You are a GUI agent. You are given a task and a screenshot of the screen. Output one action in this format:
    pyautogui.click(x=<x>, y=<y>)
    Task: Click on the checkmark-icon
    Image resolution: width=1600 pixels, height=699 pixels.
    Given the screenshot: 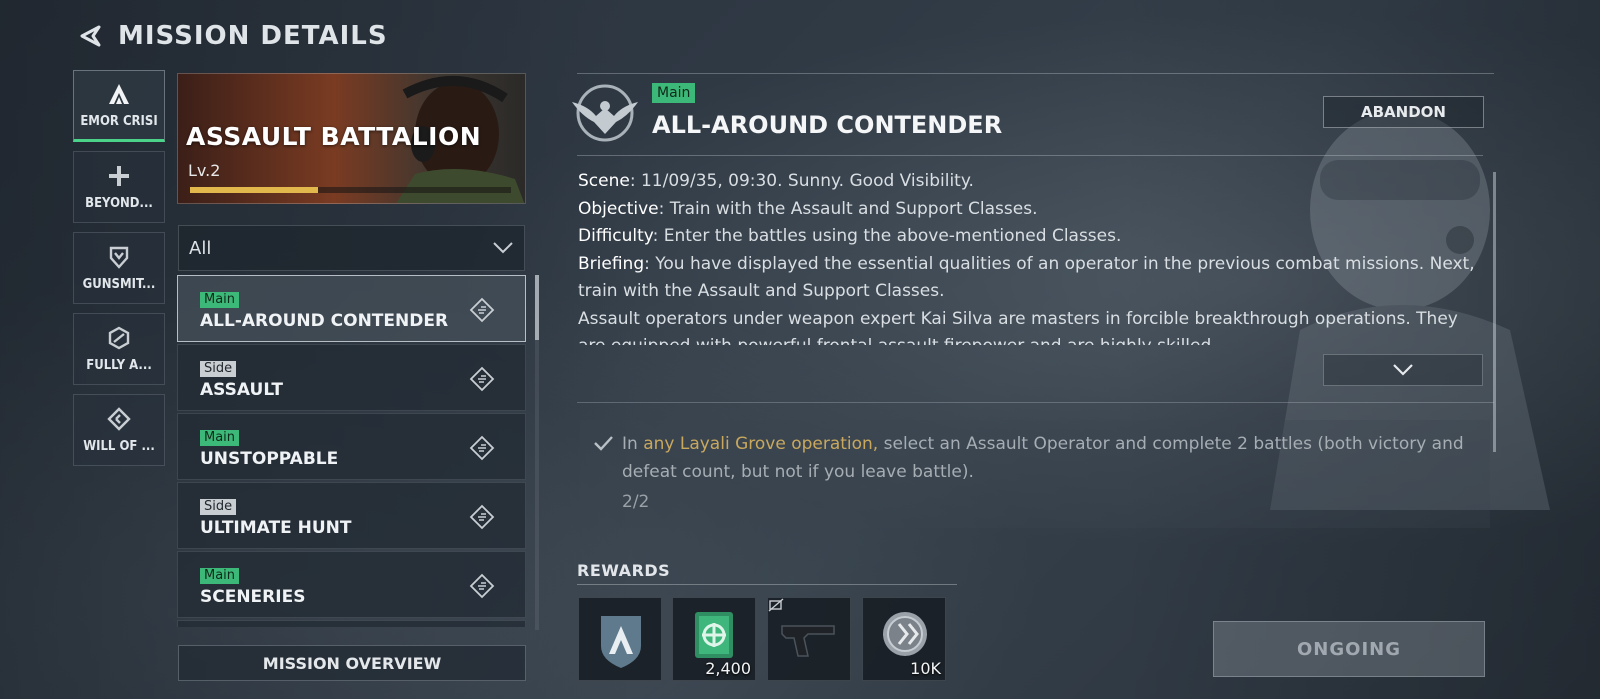 What is the action you would take?
    pyautogui.click(x=603, y=443)
    